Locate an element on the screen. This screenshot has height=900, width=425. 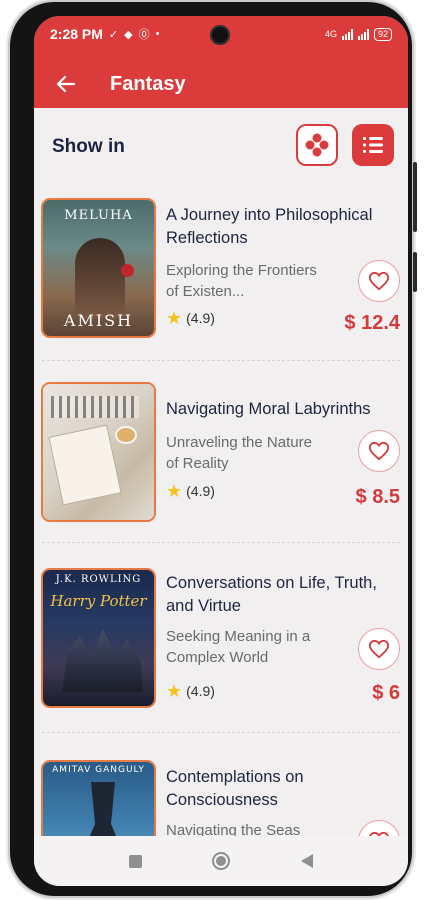
book-price: $ 8.5 is located at coordinates (377, 497).